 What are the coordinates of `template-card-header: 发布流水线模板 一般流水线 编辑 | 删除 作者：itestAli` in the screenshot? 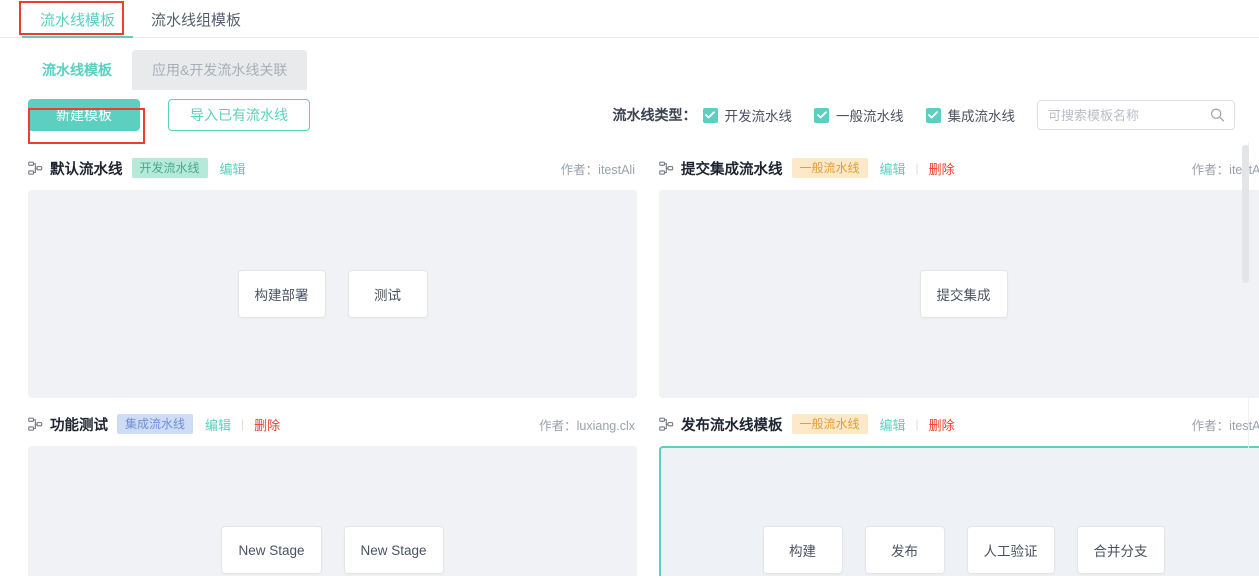 It's located at (959, 424).